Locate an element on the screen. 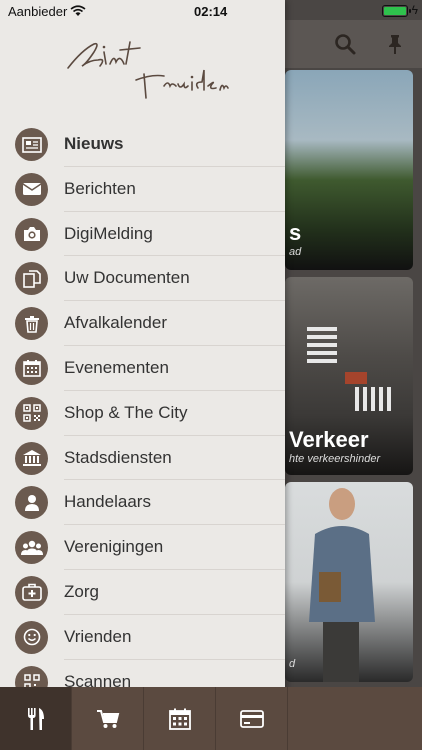 This screenshot has height=750, width=422. tab-bar-filler is located at coordinates (355, 718).